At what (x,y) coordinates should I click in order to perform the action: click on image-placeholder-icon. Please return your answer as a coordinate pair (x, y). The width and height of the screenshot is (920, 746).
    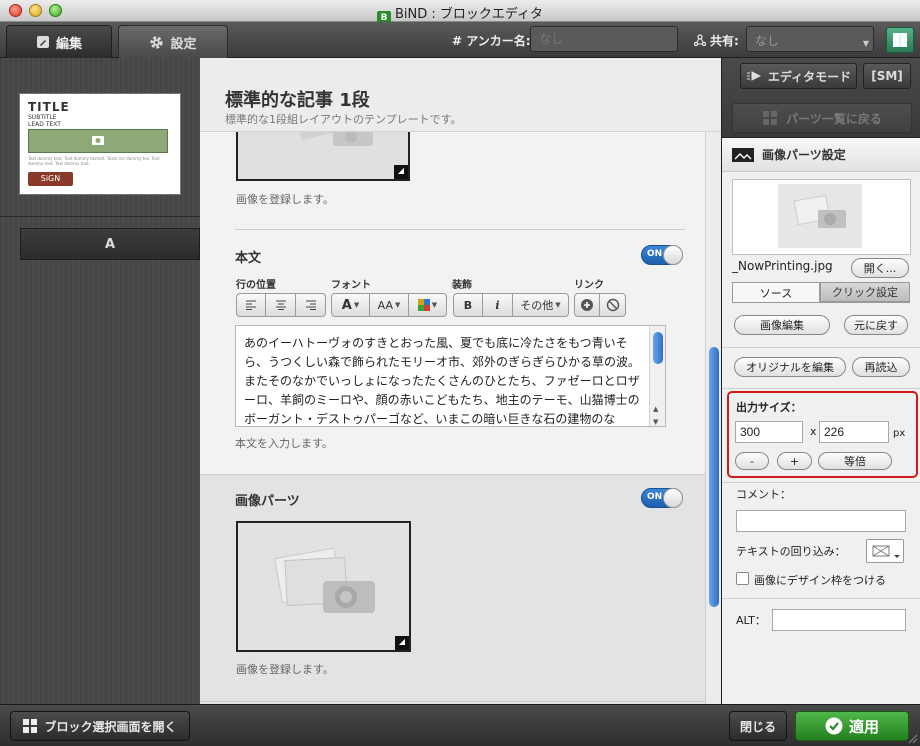
    Looking at the image, I should click on (324, 580).